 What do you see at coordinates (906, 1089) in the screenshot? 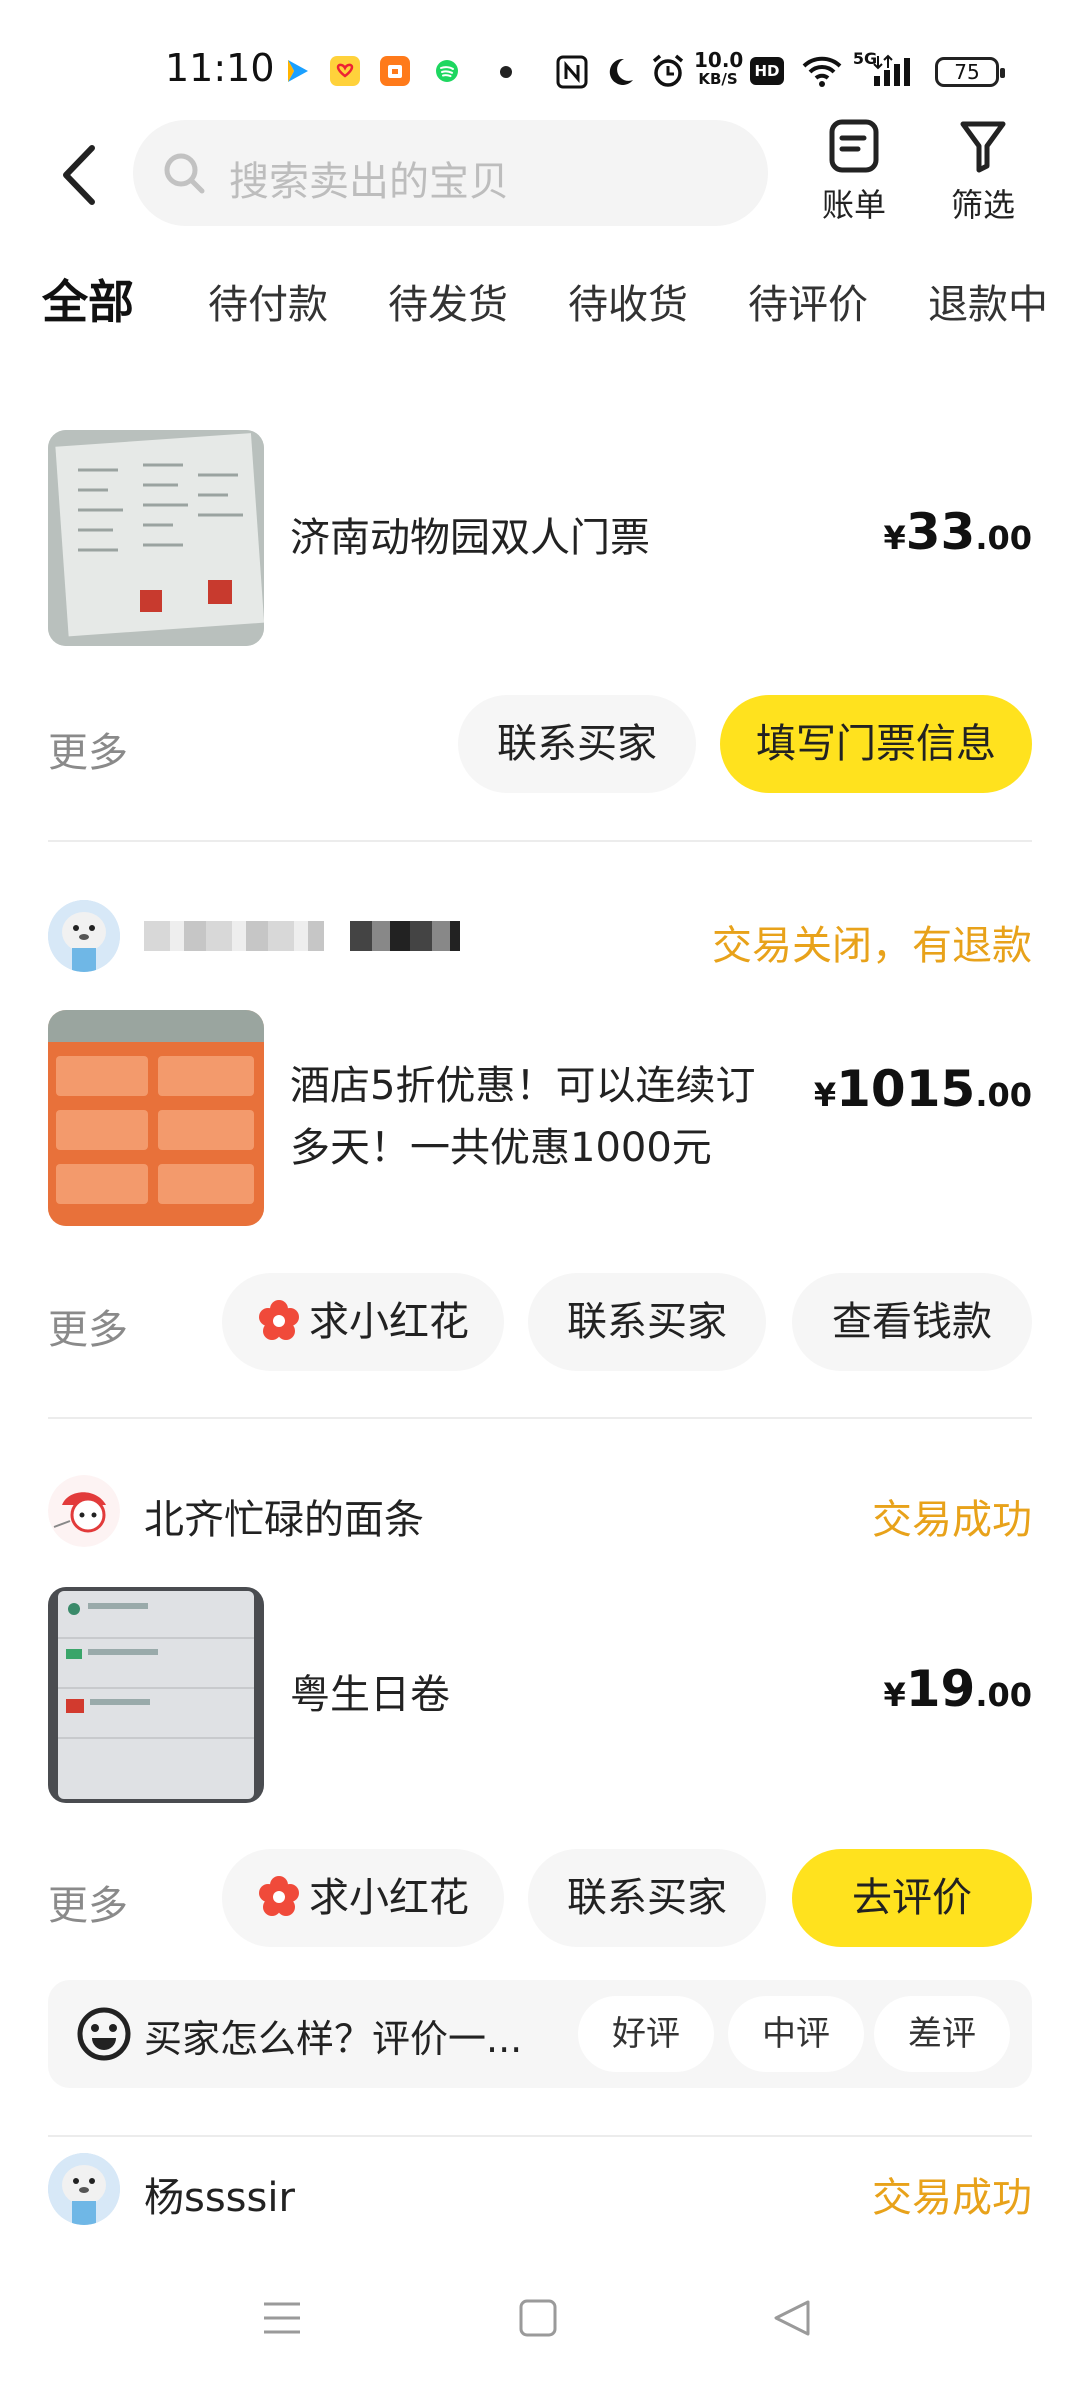
I see `price-integer: 1015` at bounding box center [906, 1089].